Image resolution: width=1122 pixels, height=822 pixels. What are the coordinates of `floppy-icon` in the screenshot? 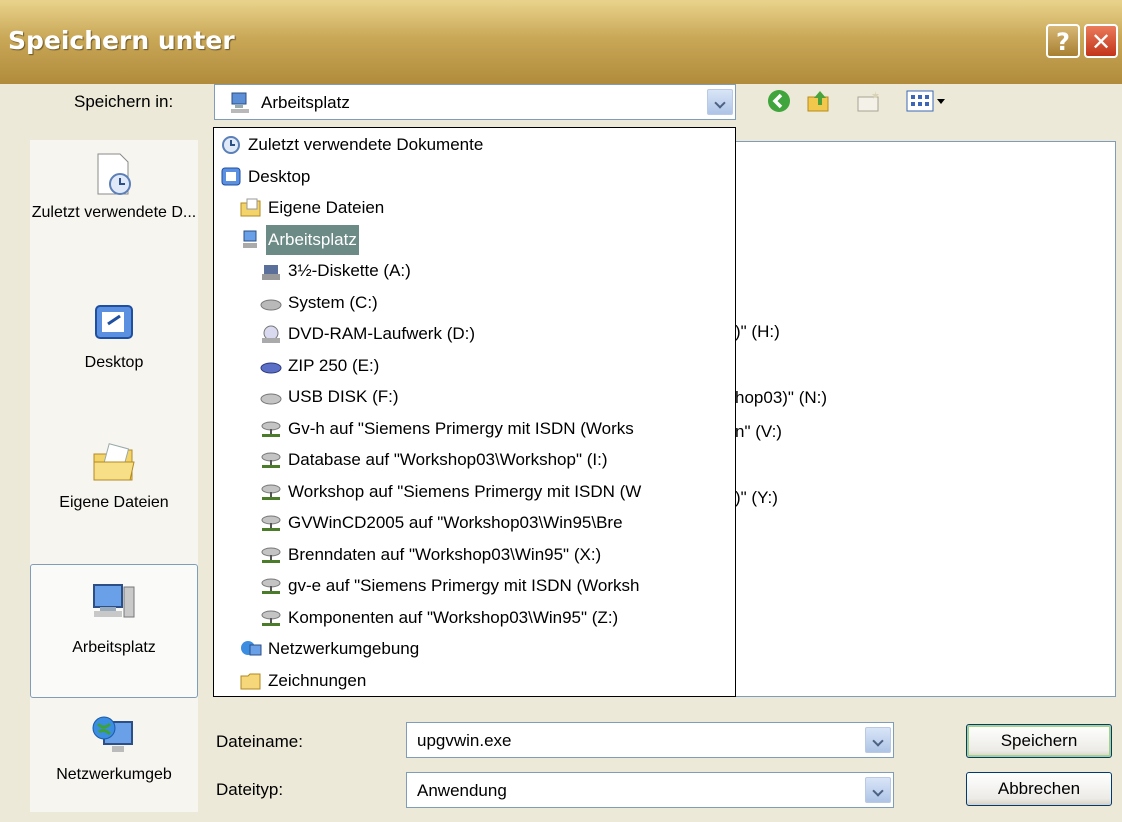 It's located at (271, 272).